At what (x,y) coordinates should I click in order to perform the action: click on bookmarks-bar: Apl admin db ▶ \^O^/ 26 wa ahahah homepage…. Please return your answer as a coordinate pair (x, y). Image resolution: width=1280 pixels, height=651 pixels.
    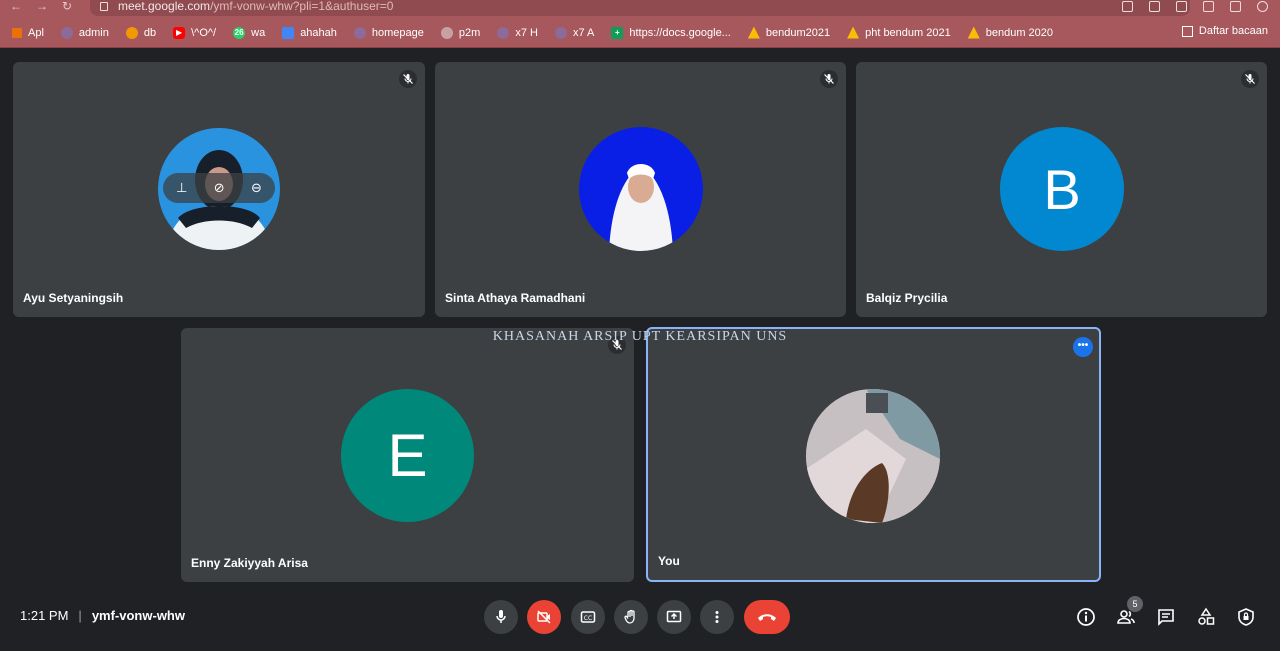
    Looking at the image, I should click on (640, 33).